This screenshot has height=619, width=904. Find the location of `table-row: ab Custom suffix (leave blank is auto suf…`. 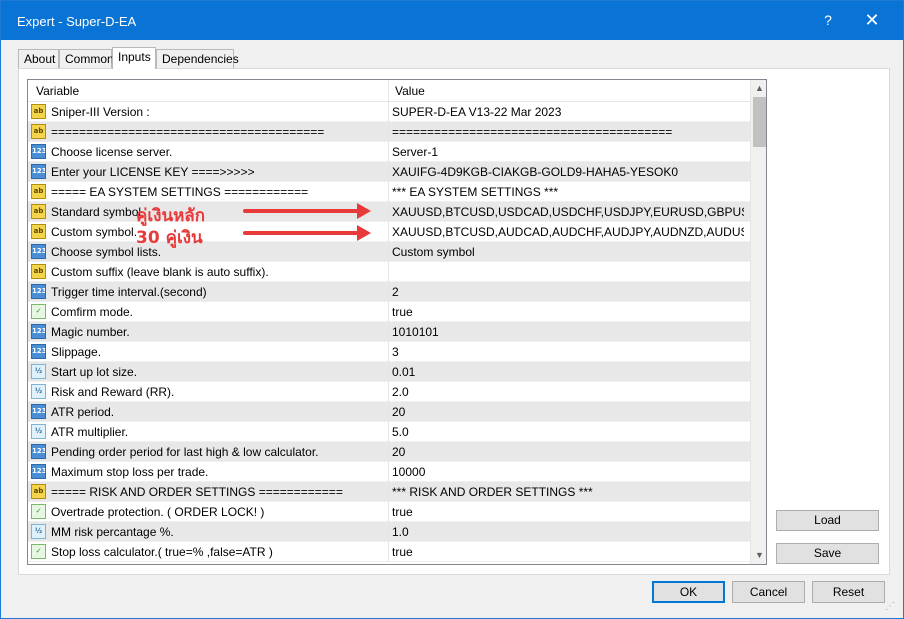

table-row: ab Custom suffix (leave blank is auto suf… is located at coordinates (389, 272).